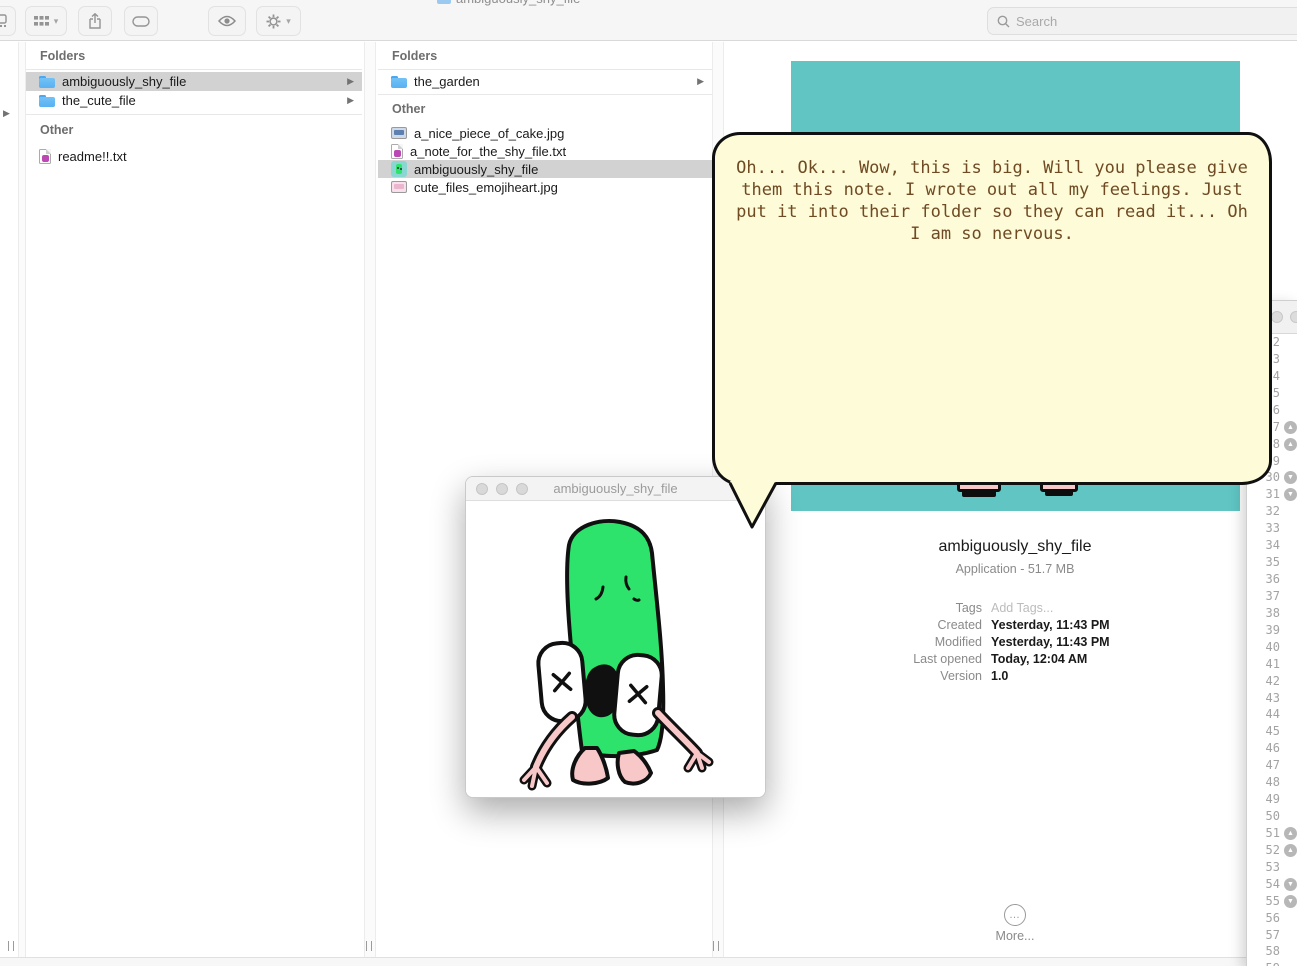  What do you see at coordinates (545, 81) in the screenshot?
I see `folder-row-the-garden: the_garden ▶` at bounding box center [545, 81].